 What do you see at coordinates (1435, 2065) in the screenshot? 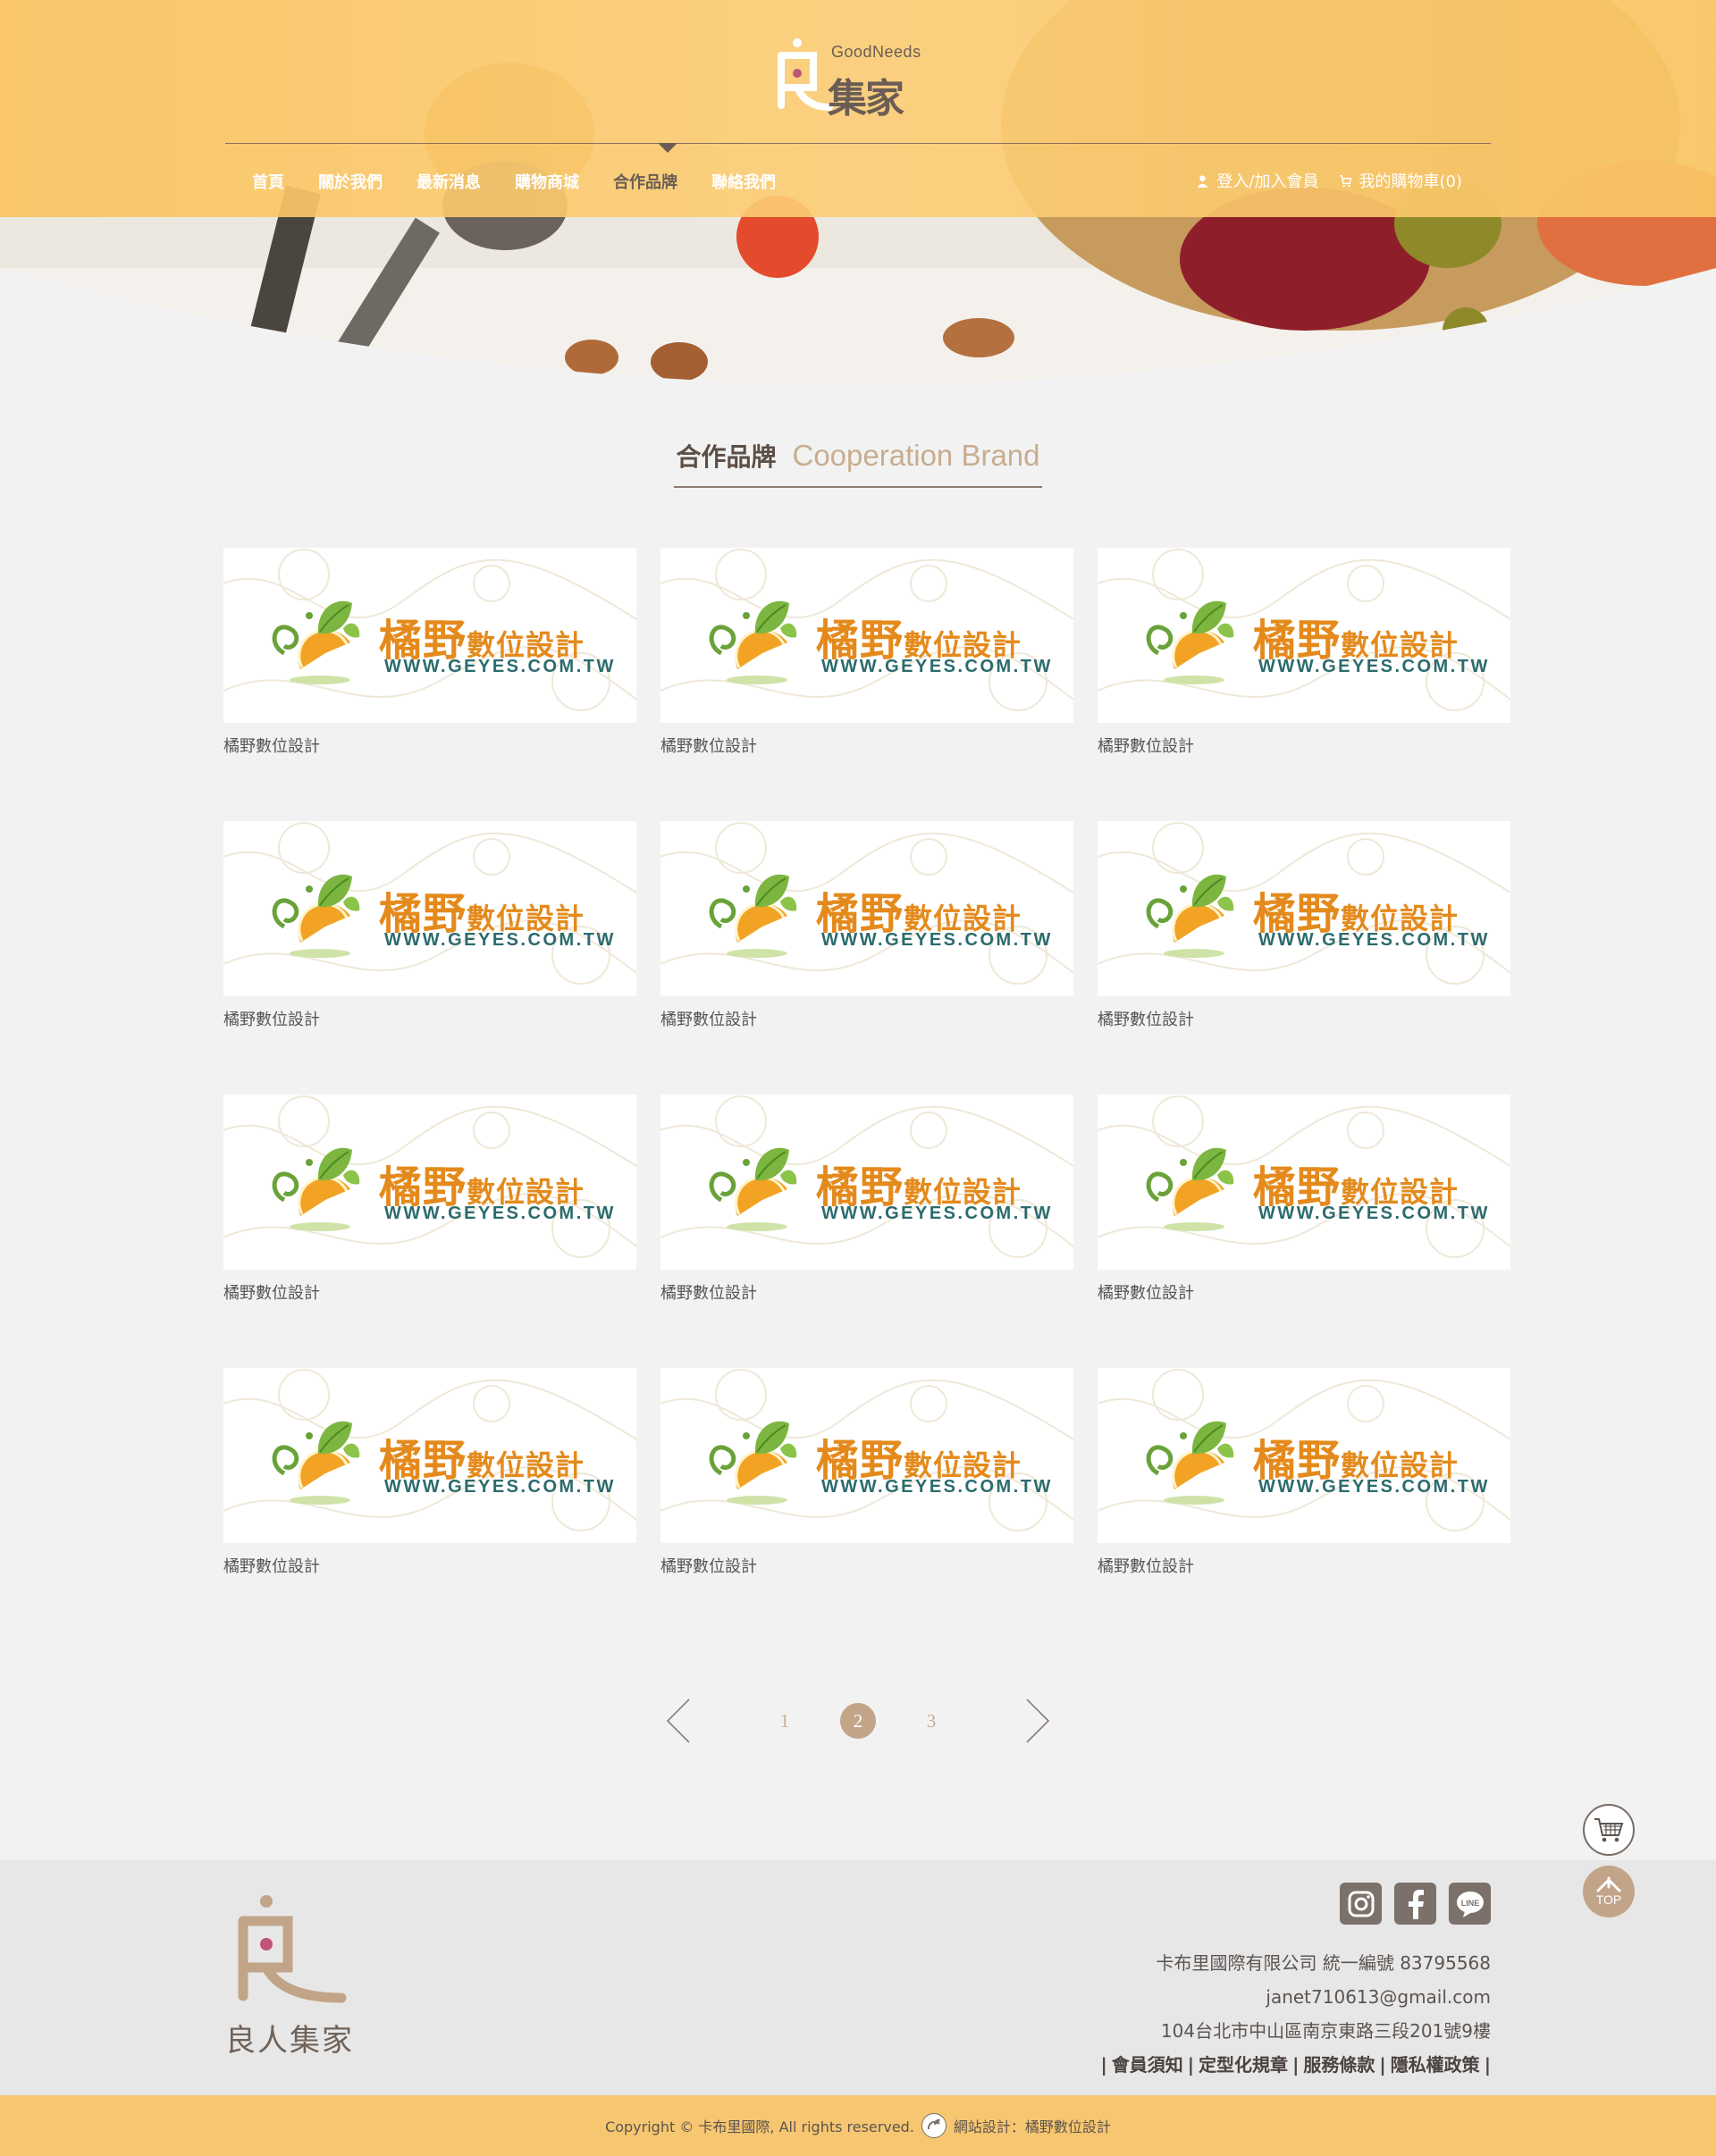
I see `footer-link-privacy: 隱私權政策` at bounding box center [1435, 2065].